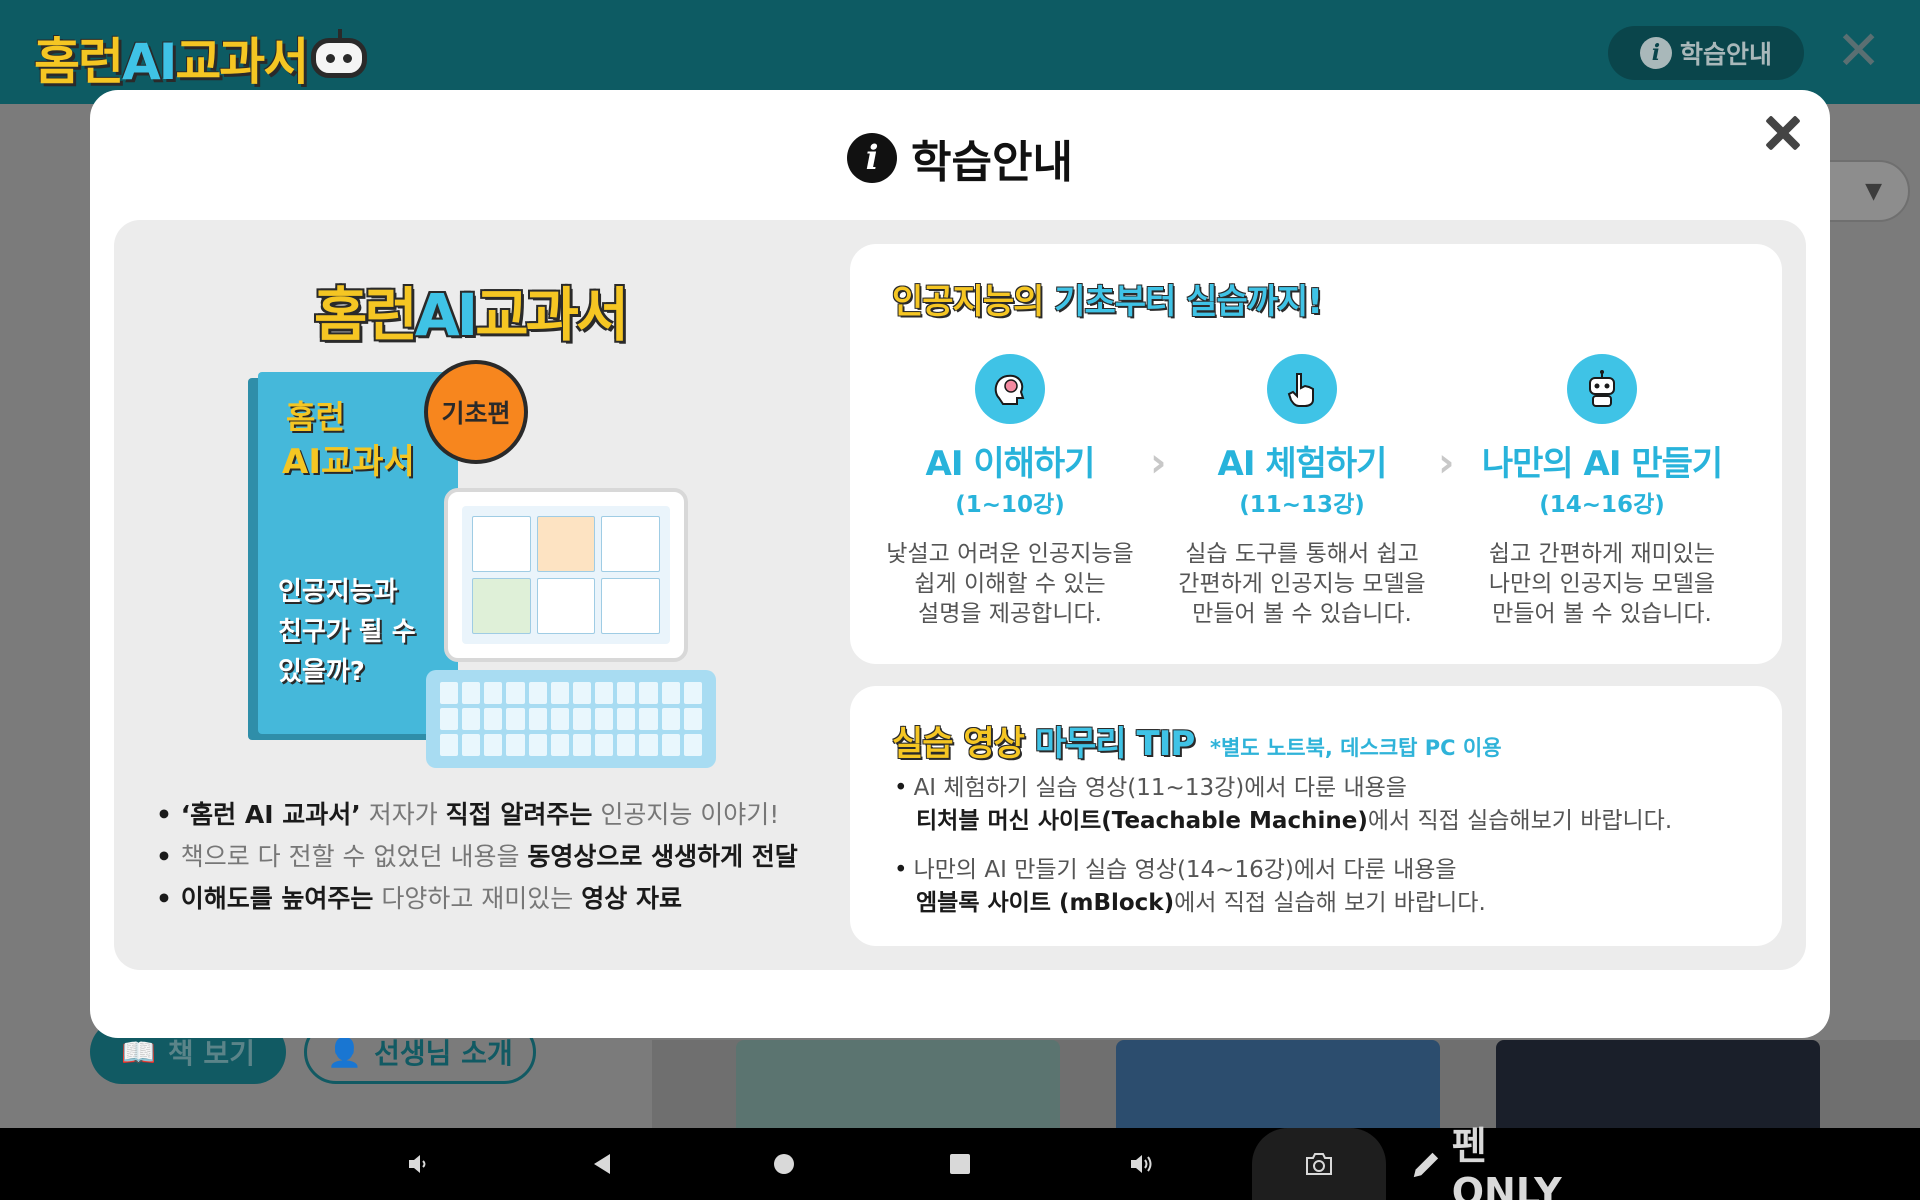 The width and height of the screenshot is (1920, 1200). Describe the element at coordinates (992, 162) in the screenshot. I see `modal-title-text: 학습안내` at that location.